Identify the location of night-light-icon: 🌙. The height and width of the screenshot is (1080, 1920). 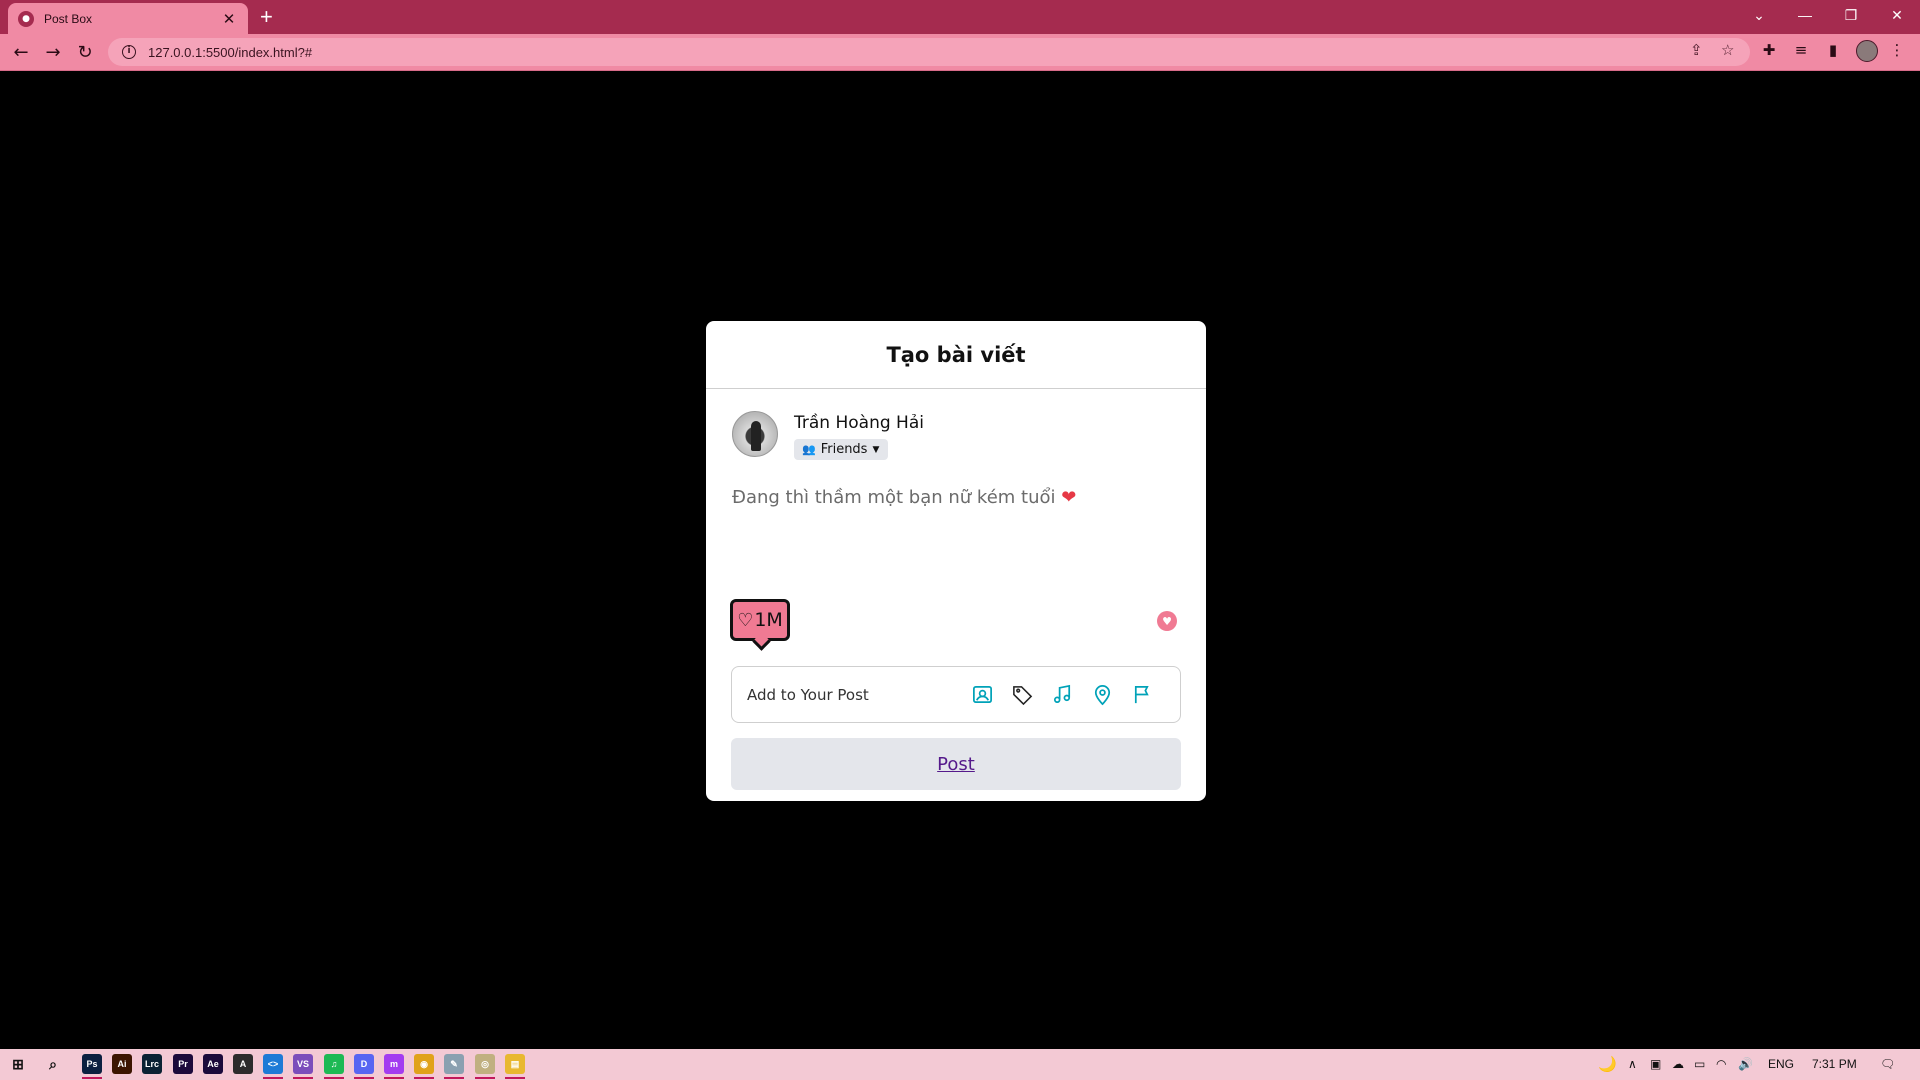
(1607, 1064).